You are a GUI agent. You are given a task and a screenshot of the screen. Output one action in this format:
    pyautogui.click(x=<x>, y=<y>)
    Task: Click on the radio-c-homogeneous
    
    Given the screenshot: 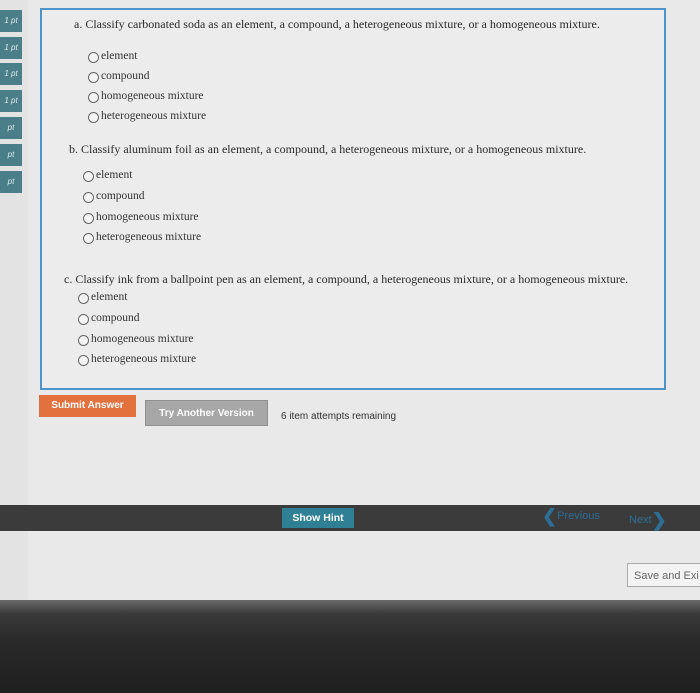 What is the action you would take?
    pyautogui.click(x=83, y=340)
    